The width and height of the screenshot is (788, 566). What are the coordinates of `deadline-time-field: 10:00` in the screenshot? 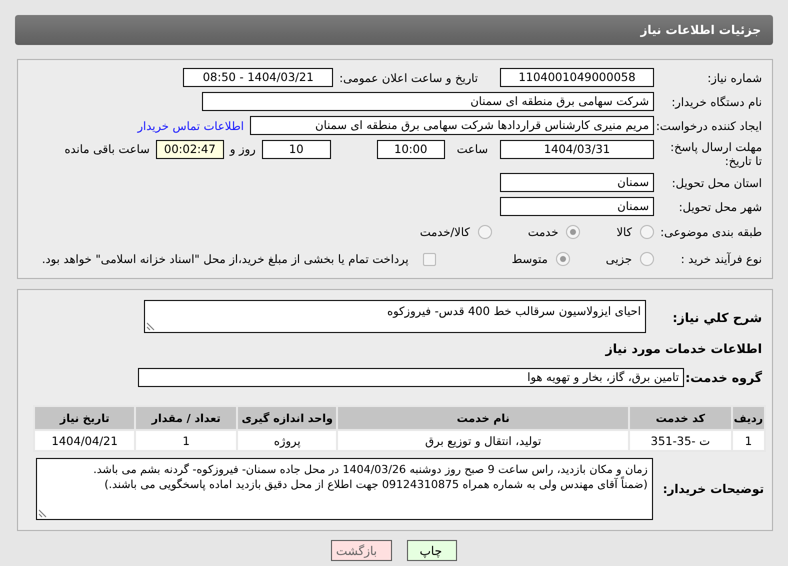 It's located at (410, 149).